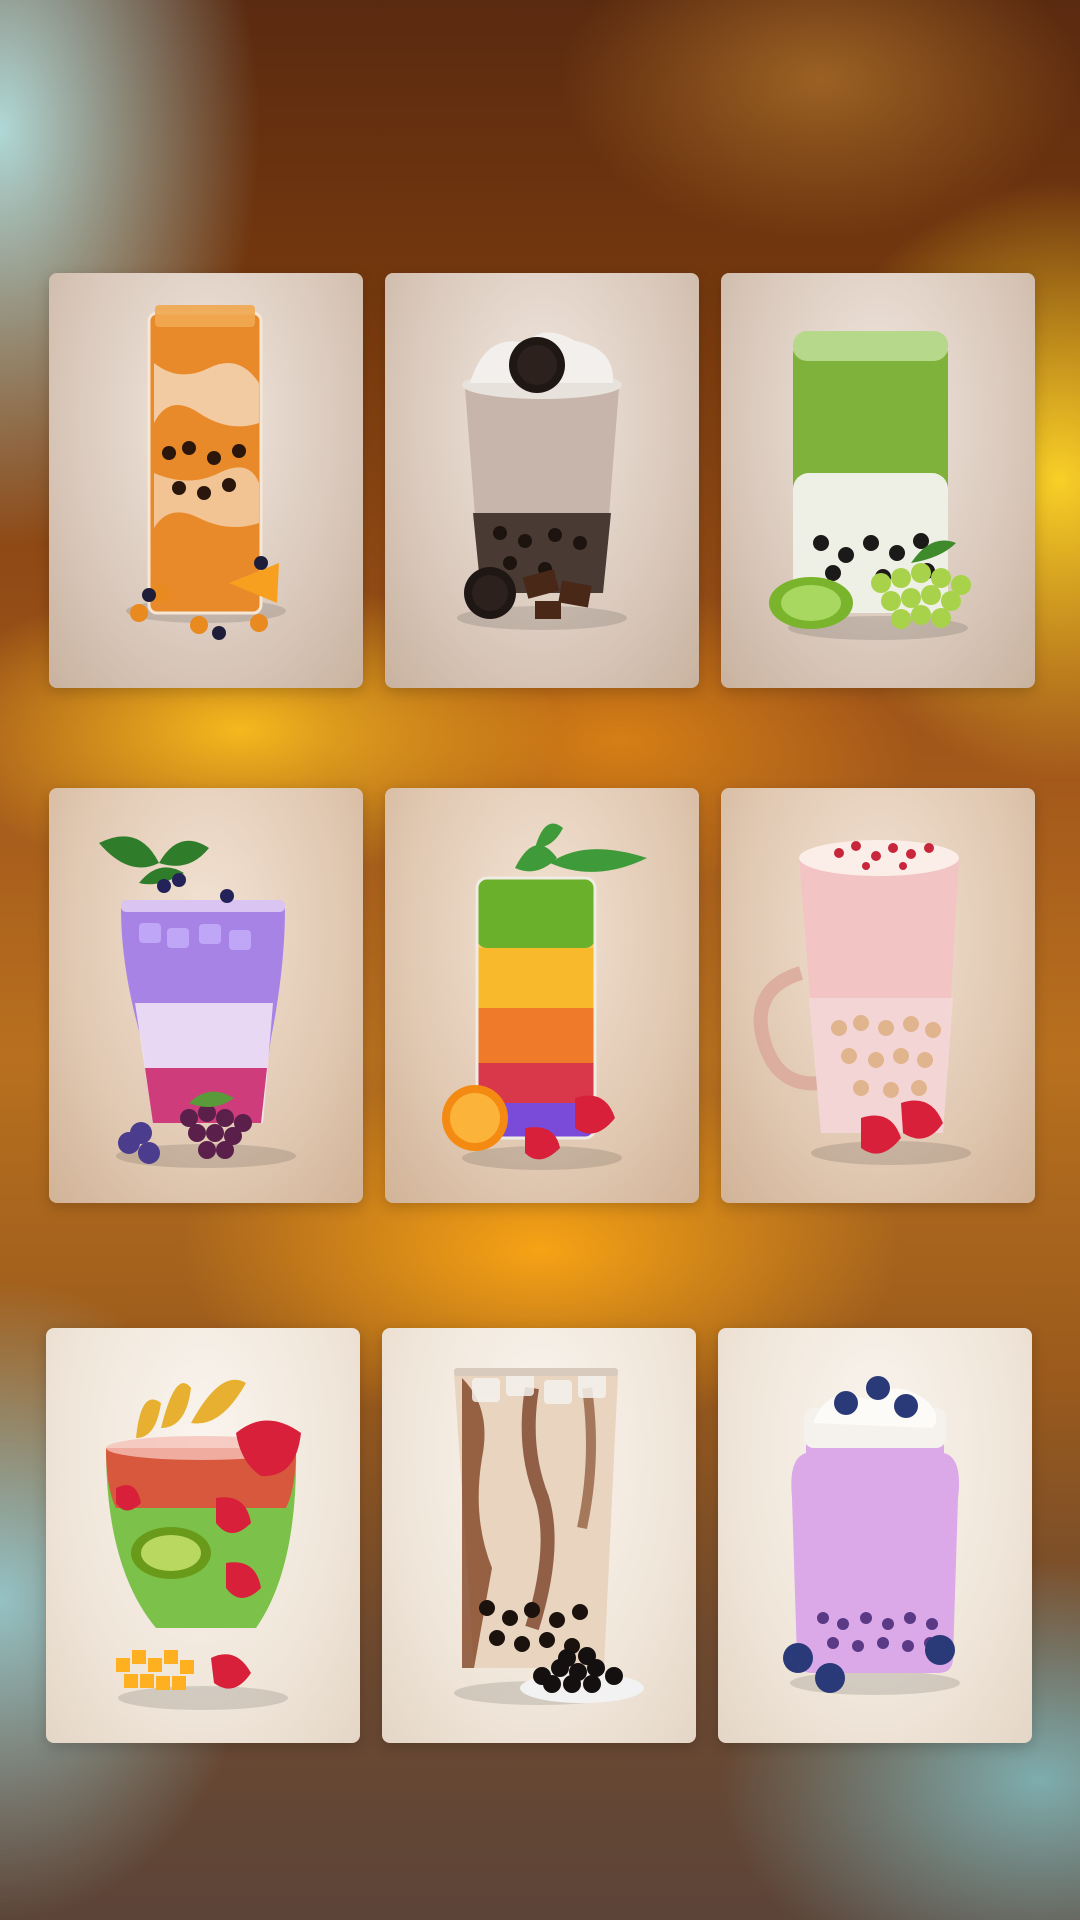 The width and height of the screenshot is (1080, 1920). Describe the element at coordinates (871, 1535) in the screenshot. I see `taro-blueberry-milk-icon` at that location.